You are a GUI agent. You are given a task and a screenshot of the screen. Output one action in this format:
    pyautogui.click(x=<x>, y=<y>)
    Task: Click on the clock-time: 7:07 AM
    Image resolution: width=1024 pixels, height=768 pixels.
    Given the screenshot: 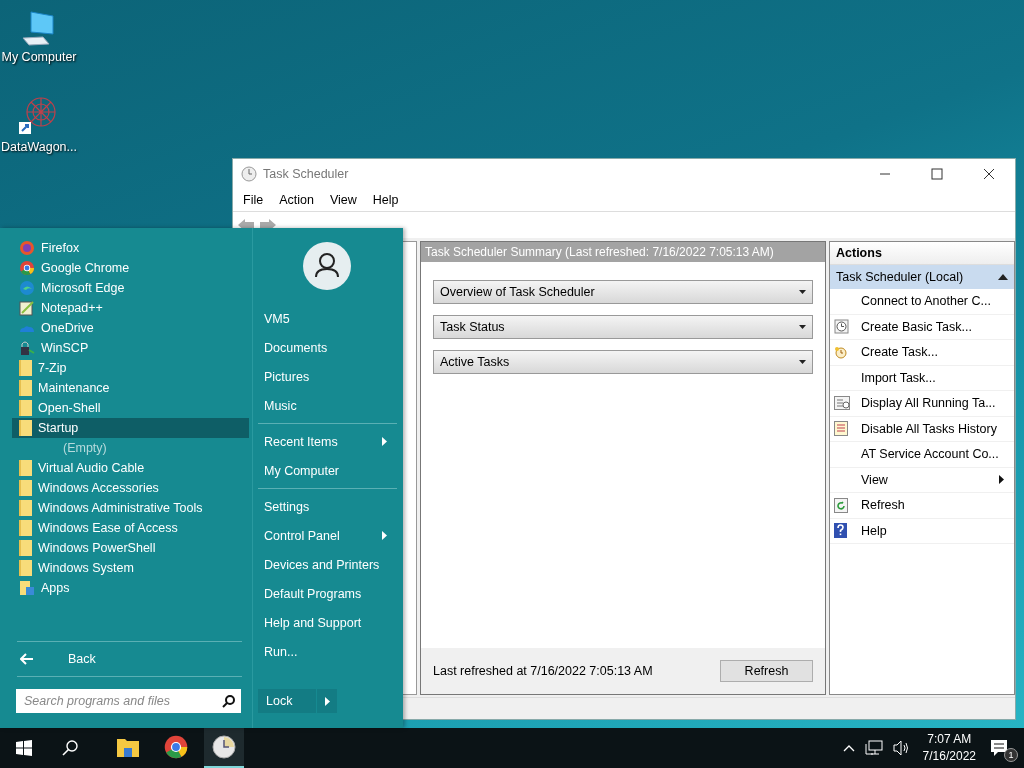 What is the action you would take?
    pyautogui.click(x=949, y=739)
    